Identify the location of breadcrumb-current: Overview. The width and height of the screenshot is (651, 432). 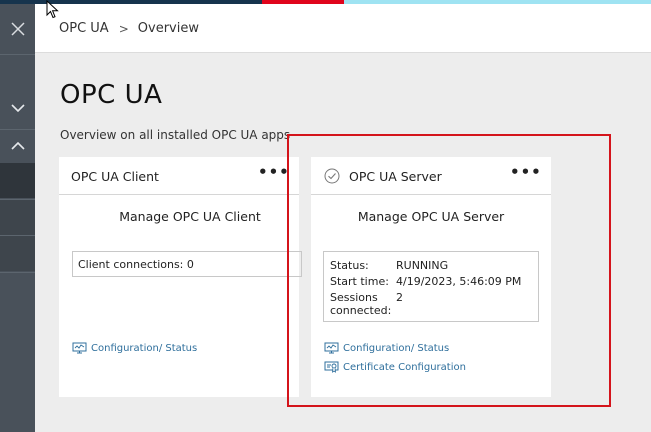
(168, 28).